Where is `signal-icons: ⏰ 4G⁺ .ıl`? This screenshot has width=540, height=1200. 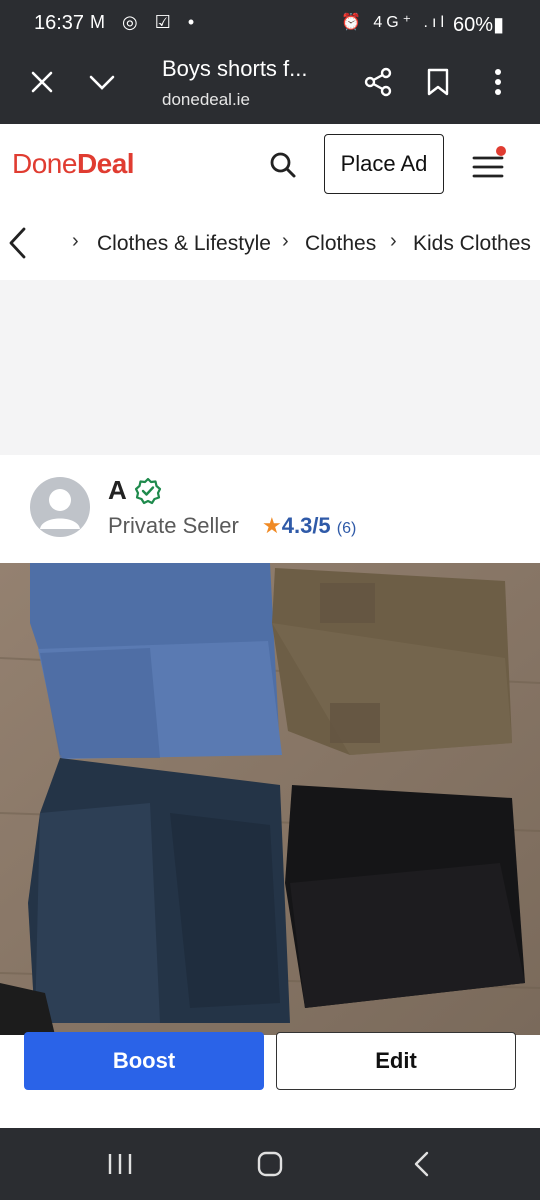 signal-icons: ⏰ 4G⁺ .ıl is located at coordinates (394, 22).